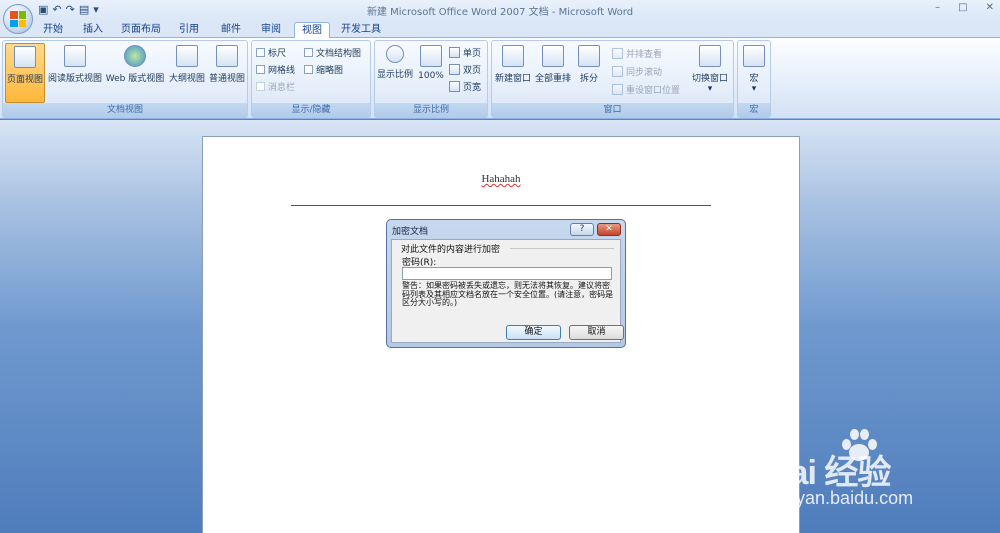  Describe the element at coordinates (533, 332) in the screenshot. I see `ok-button: 确定` at that location.